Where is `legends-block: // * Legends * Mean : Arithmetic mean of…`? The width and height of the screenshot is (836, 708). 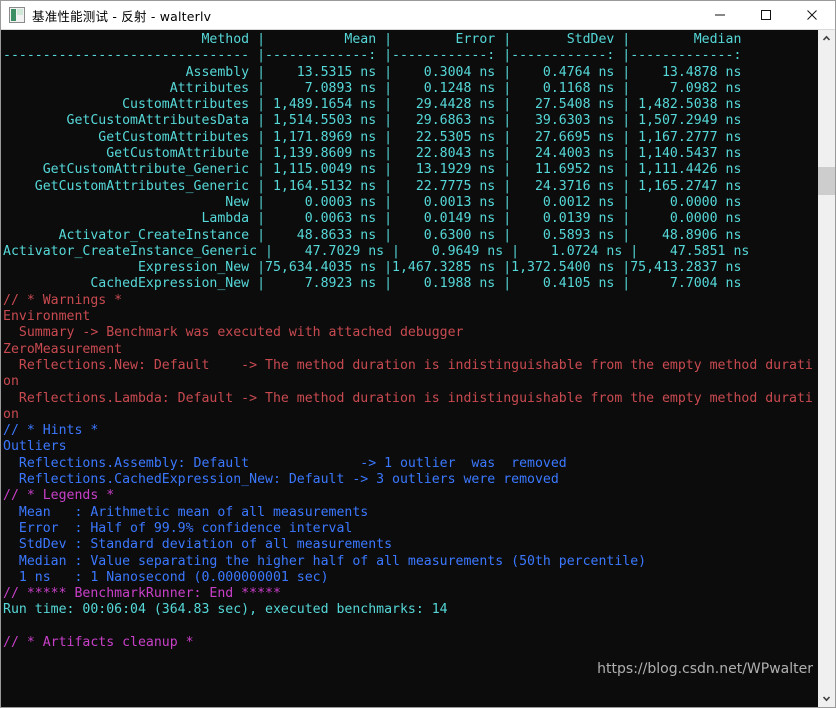
legends-block: // * Legends * Mean : Arithmetic mean of… is located at coordinates (324, 536).